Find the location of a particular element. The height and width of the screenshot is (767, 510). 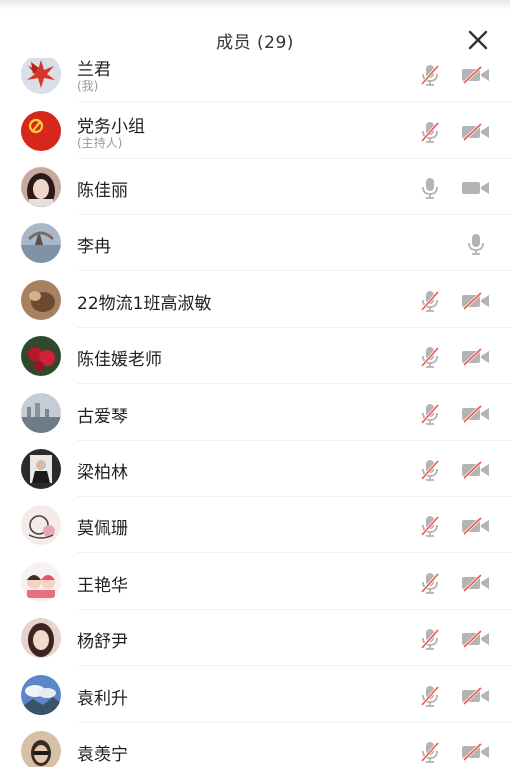

member-row: 陈佳丽 is located at coordinates (255, 187).